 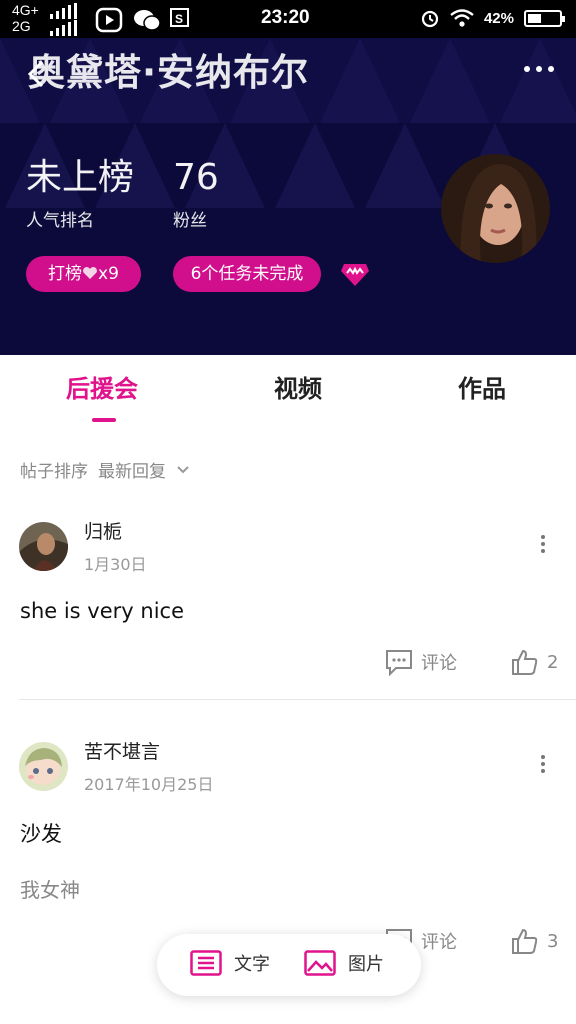 I want to click on rank-button-label: 打榜, so click(x=65, y=274).